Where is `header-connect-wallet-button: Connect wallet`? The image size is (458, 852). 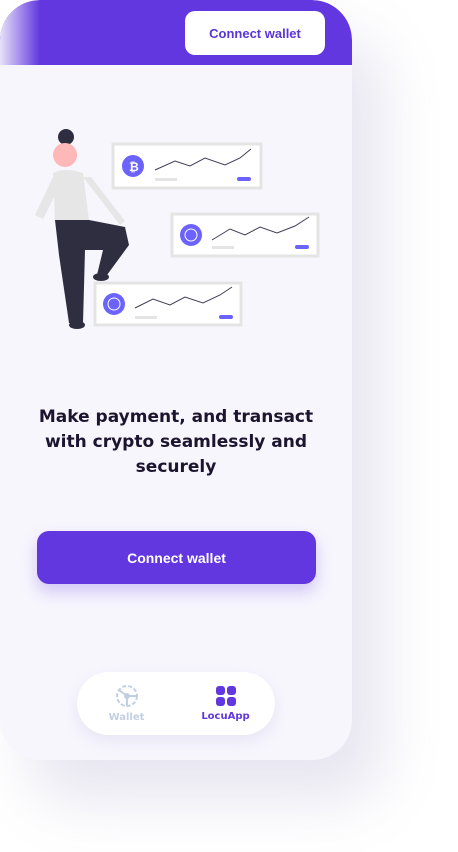 header-connect-wallet-button: Connect wallet is located at coordinates (255, 33).